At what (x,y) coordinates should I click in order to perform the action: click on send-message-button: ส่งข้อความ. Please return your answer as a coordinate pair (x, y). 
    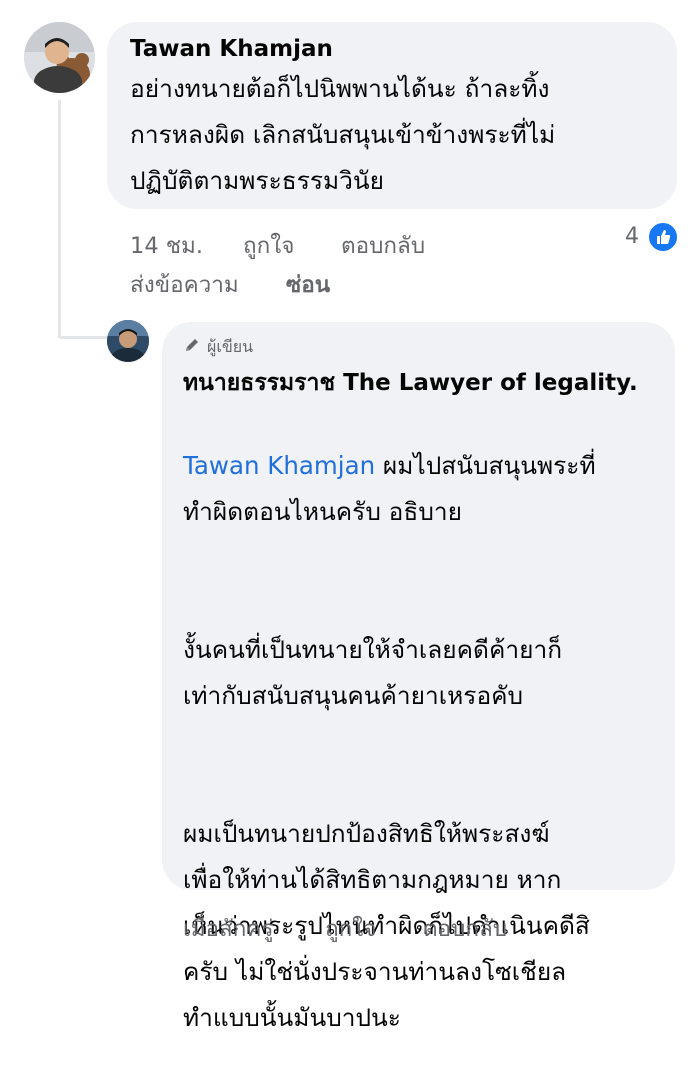
    Looking at the image, I should click on (184, 284).